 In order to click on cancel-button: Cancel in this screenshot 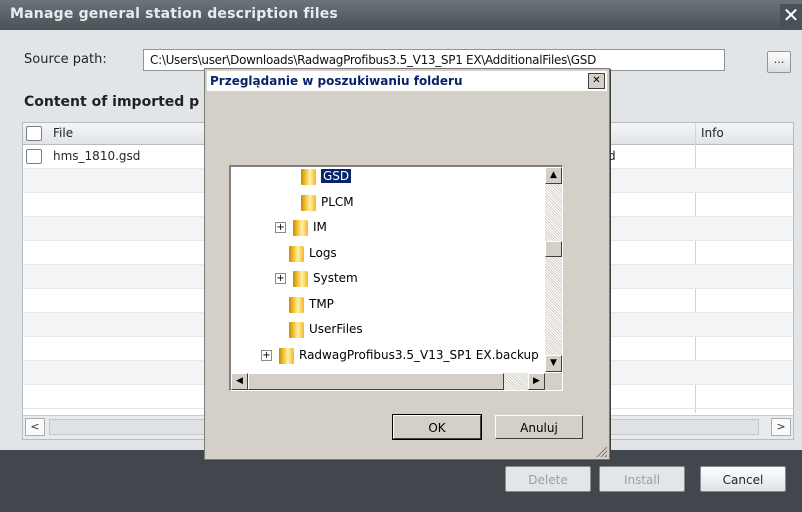, I will do `click(743, 479)`.